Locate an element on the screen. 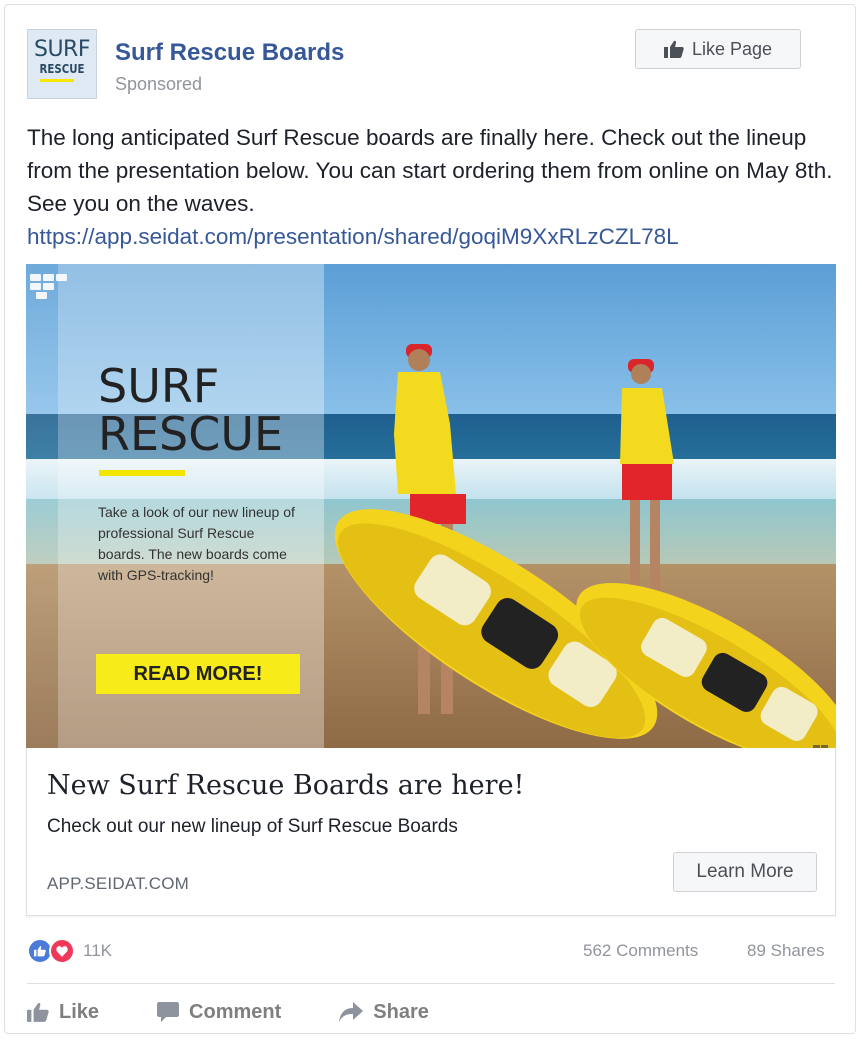  page-avatar: SURF RESCUE is located at coordinates (62, 64).